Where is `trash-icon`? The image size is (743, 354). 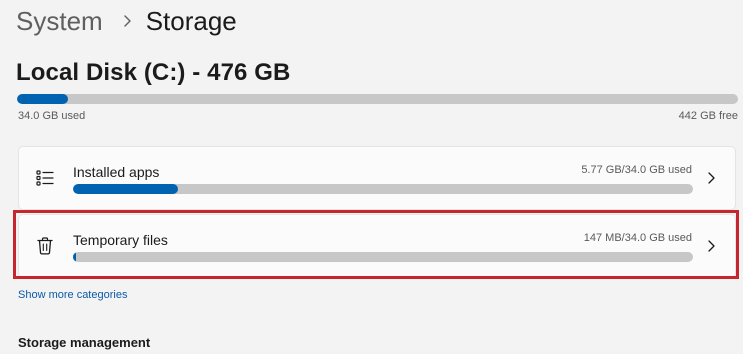 trash-icon is located at coordinates (45, 246).